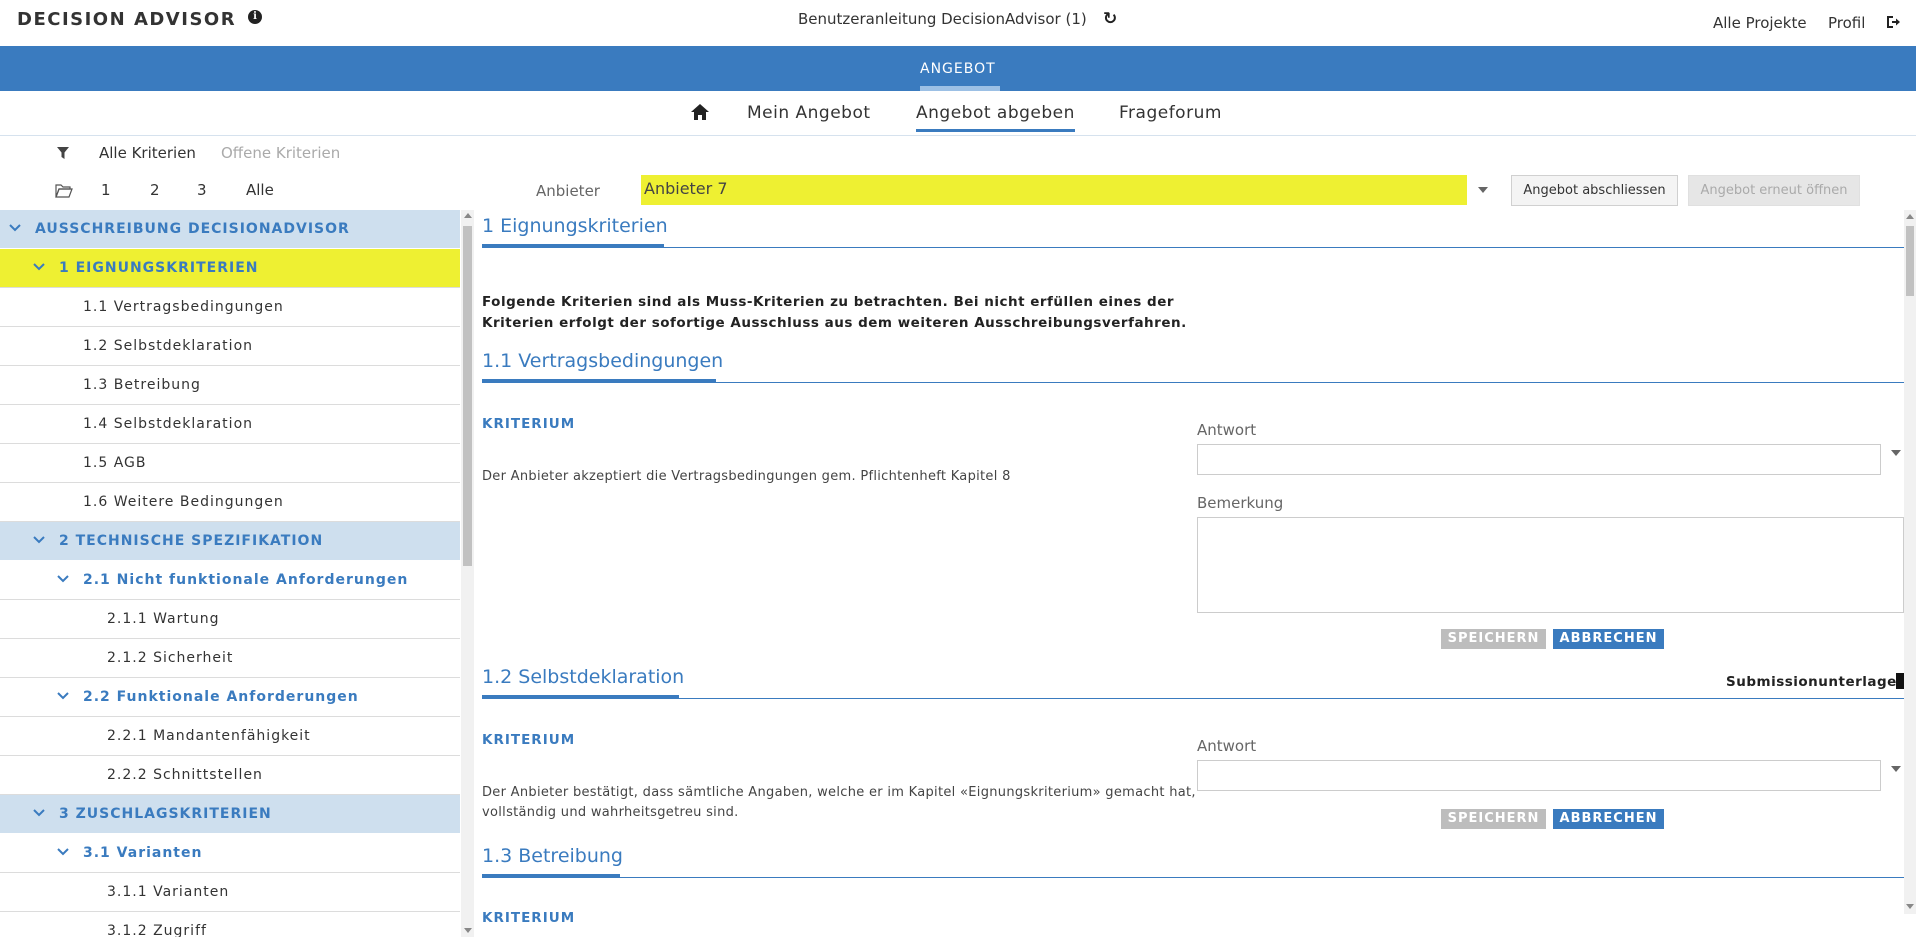 This screenshot has width=1916, height=937. I want to click on level-1: 1, so click(106, 190).